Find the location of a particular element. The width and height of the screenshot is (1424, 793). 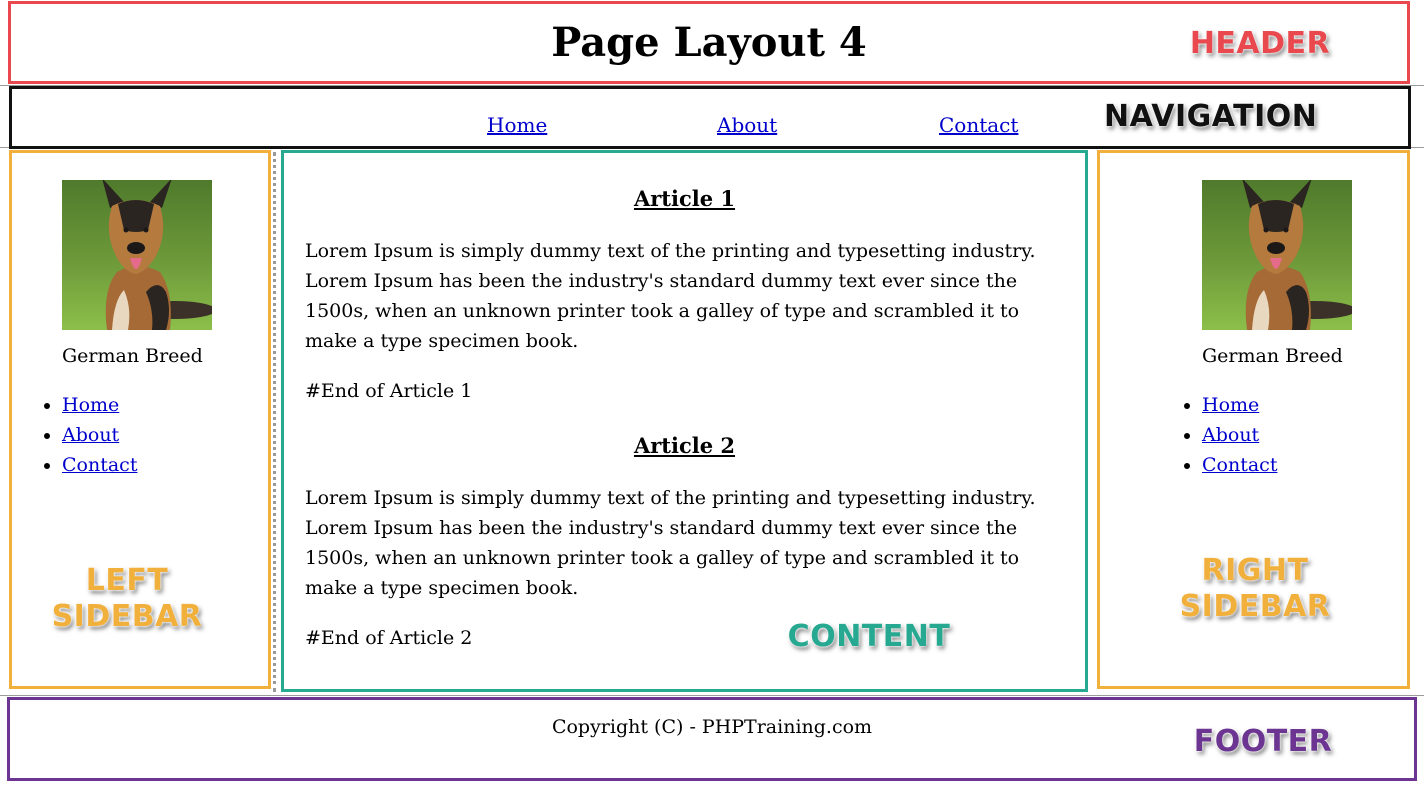

article-title: Article 1 is located at coordinates (684, 198).